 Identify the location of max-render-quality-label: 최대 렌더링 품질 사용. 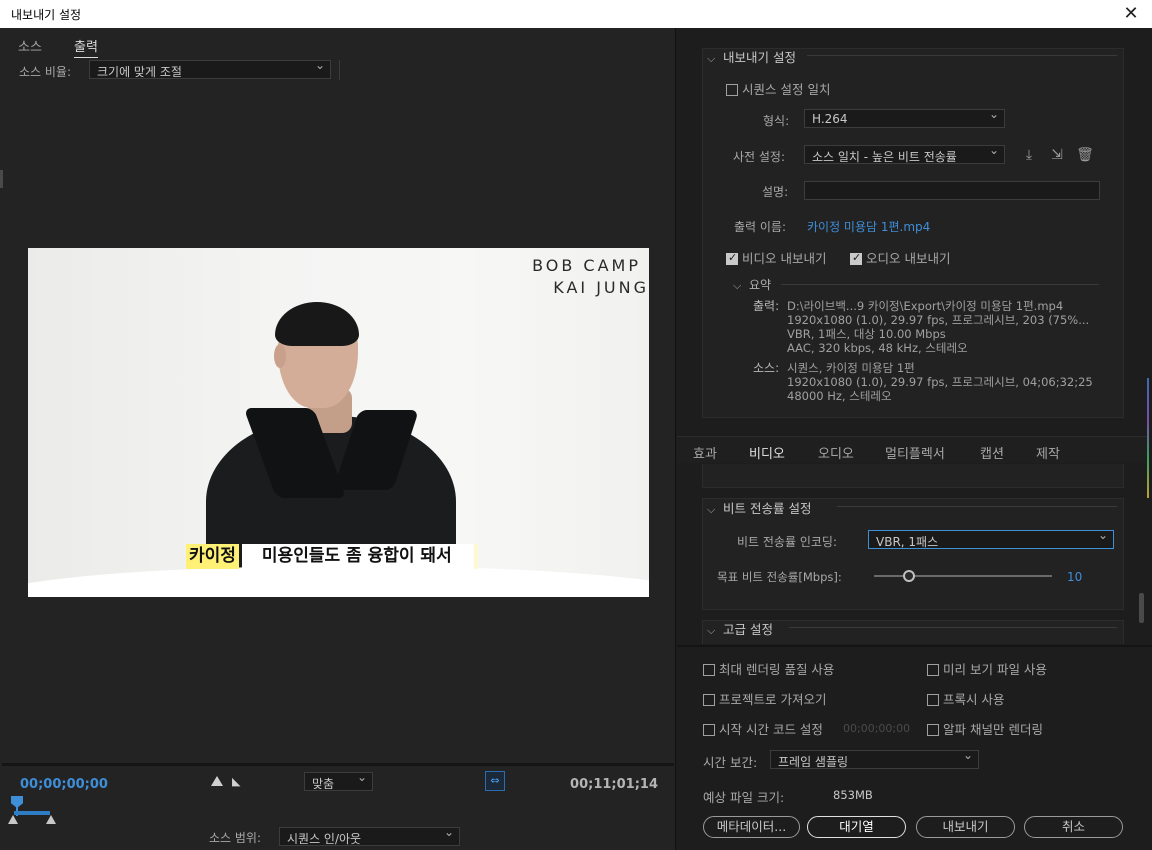
(777, 669).